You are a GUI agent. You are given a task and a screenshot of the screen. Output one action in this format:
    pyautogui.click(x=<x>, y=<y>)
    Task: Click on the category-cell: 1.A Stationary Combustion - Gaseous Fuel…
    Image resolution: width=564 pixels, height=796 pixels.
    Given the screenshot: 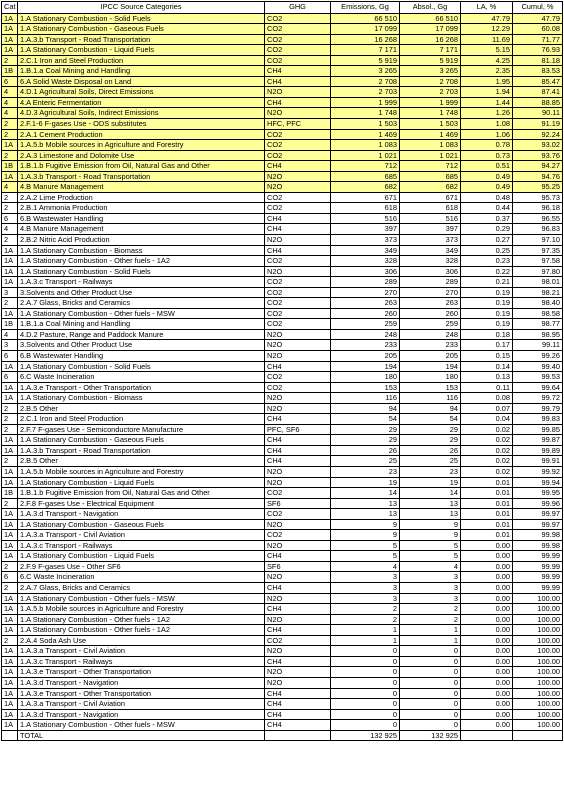 What is the action you would take?
    pyautogui.click(x=141, y=524)
    